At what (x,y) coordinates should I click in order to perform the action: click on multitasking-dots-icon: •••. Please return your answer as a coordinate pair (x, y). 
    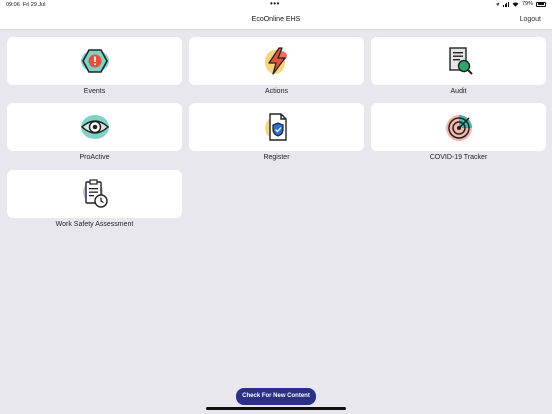
    Looking at the image, I should click on (275, 4).